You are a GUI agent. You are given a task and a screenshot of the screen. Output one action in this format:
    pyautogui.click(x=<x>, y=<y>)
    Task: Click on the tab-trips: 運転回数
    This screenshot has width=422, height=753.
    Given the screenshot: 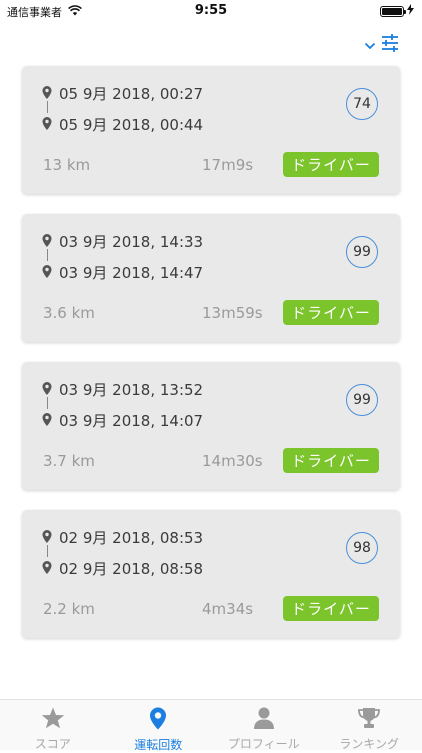 What is the action you would take?
    pyautogui.click(x=159, y=725)
    